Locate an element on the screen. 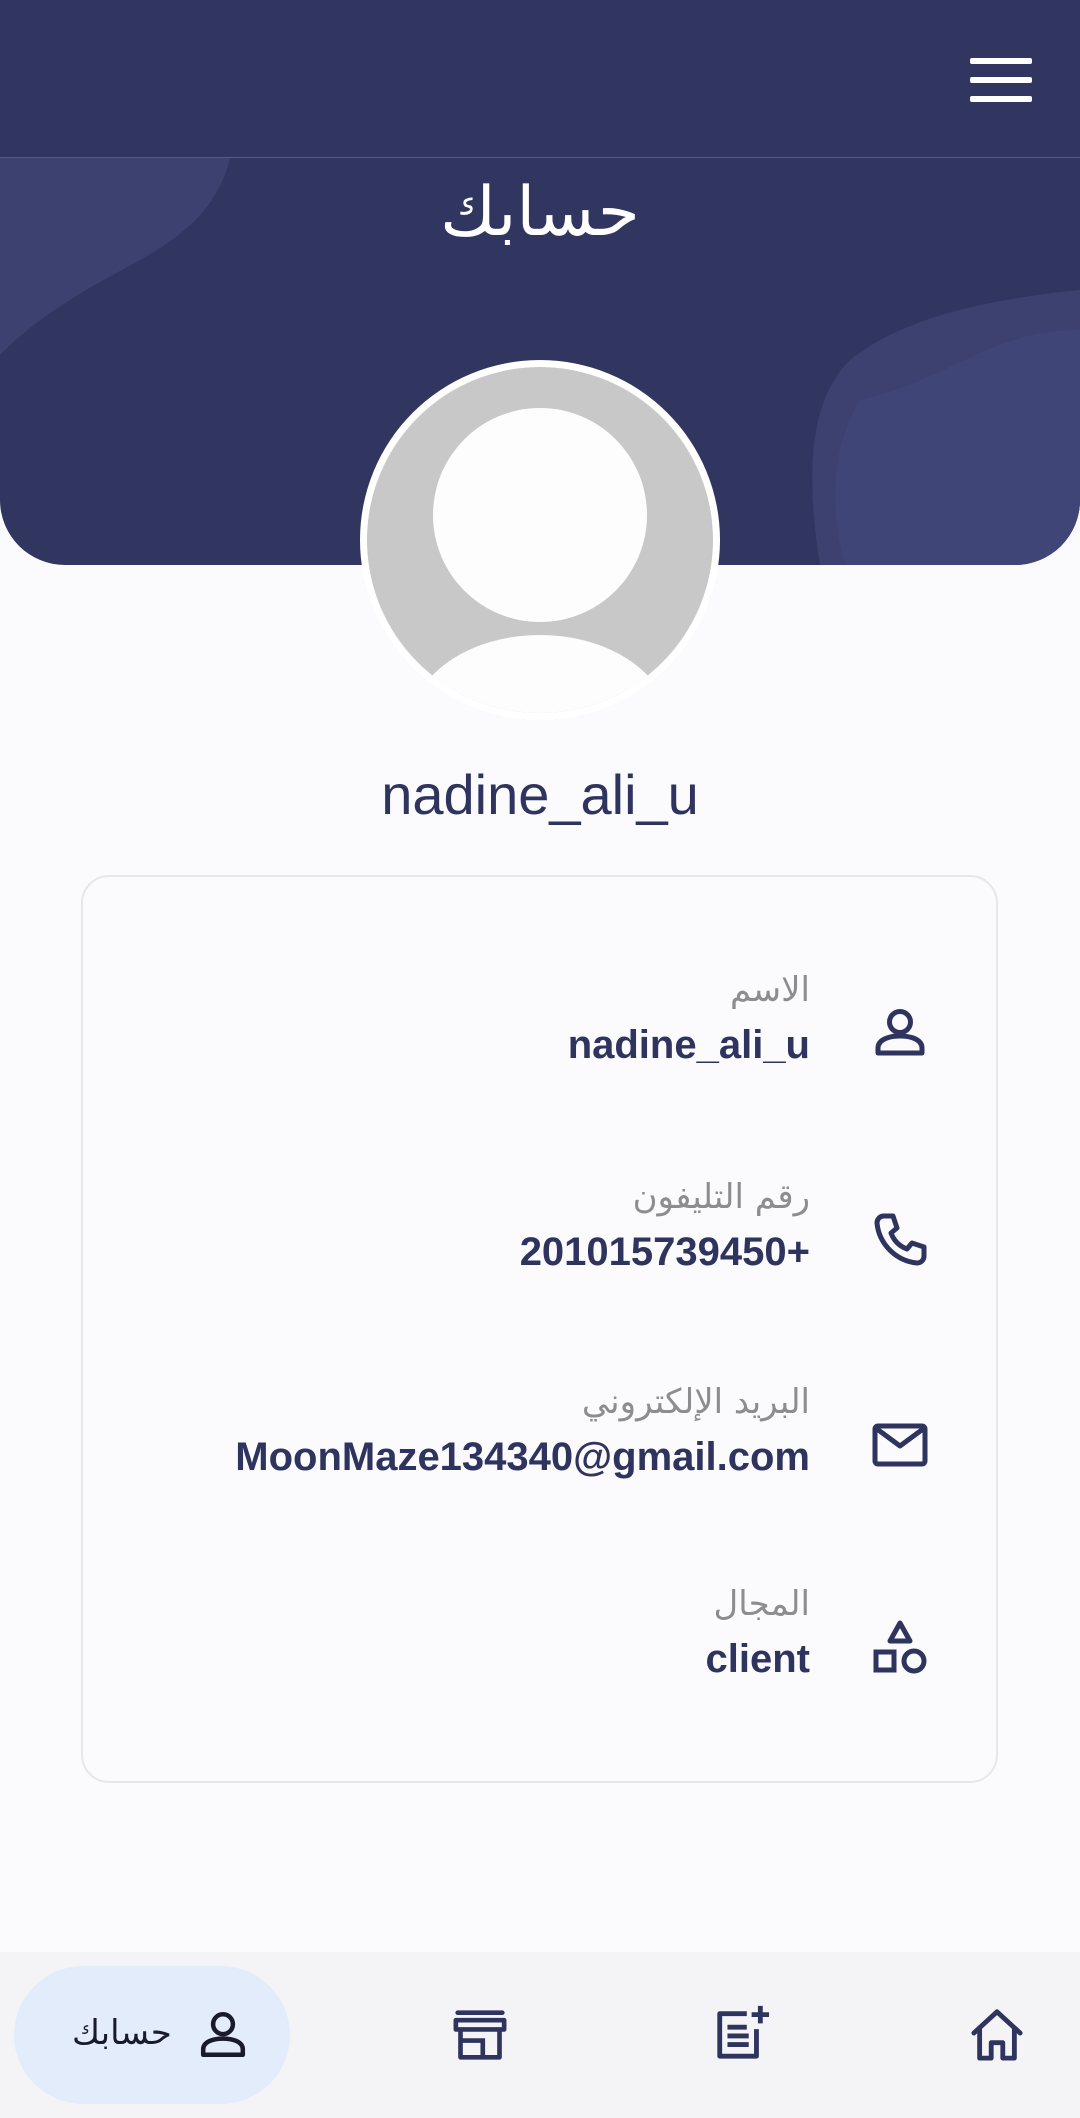  phone-icon is located at coordinates (900, 1239).